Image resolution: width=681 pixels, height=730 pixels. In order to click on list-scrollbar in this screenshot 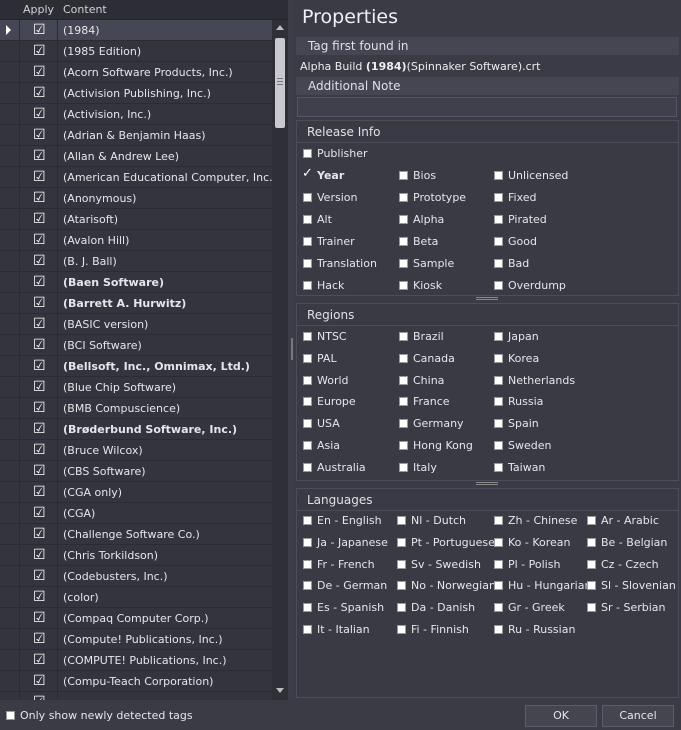, I will do `click(280, 360)`.